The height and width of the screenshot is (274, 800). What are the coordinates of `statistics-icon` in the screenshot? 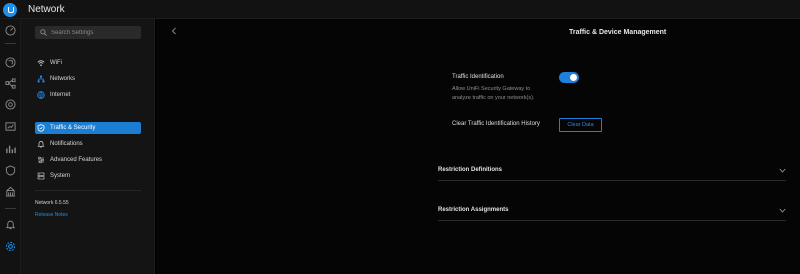 It's located at (10, 148).